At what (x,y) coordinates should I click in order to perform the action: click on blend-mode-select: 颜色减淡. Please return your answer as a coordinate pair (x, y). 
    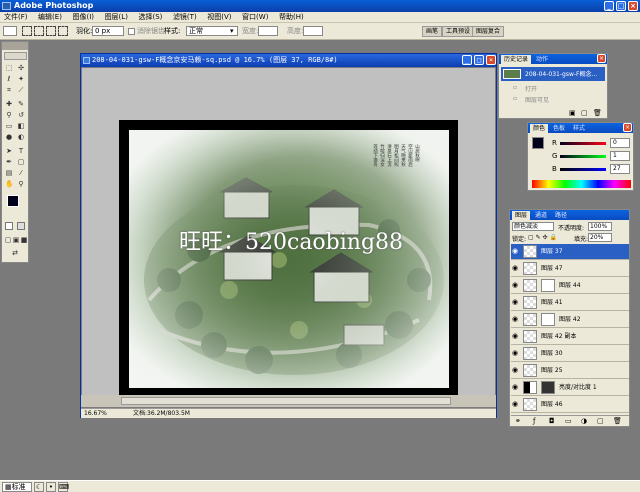
    Looking at the image, I should click on (533, 226).